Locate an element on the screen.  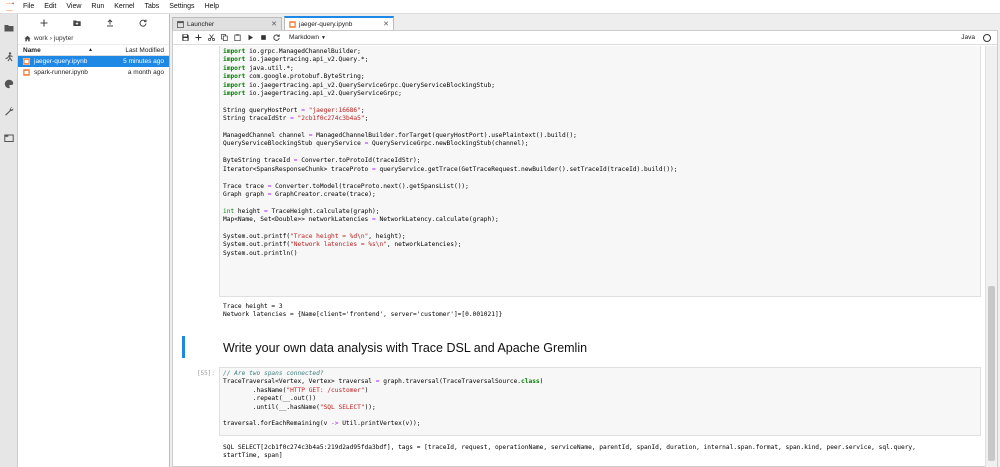
new-launcher-icon is located at coordinates (44, 23).